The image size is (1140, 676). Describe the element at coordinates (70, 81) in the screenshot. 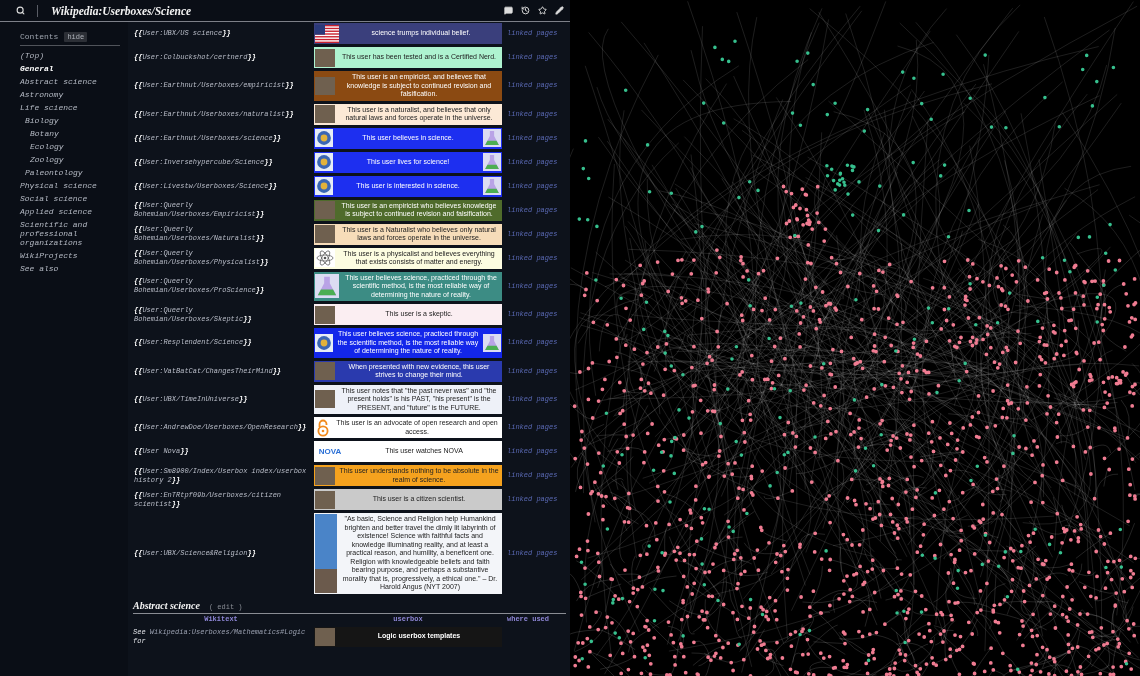

I see `toc-item: Abstract science` at that location.